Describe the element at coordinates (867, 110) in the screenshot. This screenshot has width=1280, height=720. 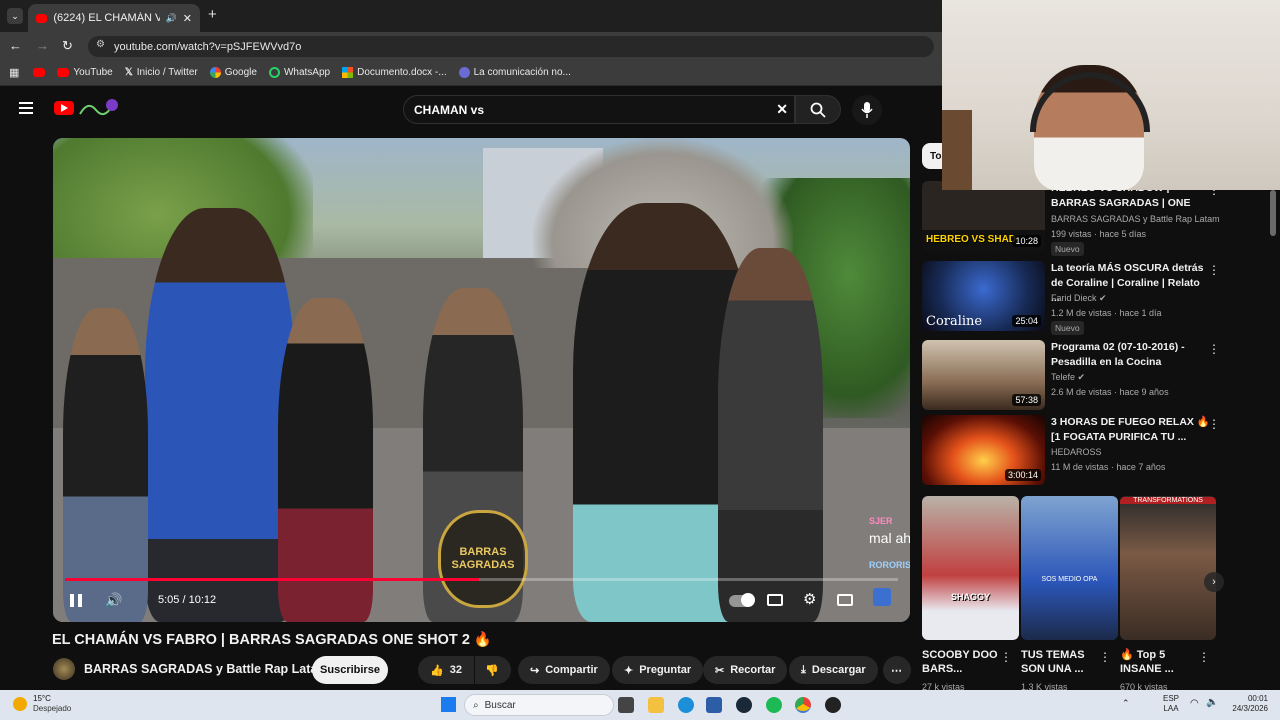
I see `voice-search-button` at that location.